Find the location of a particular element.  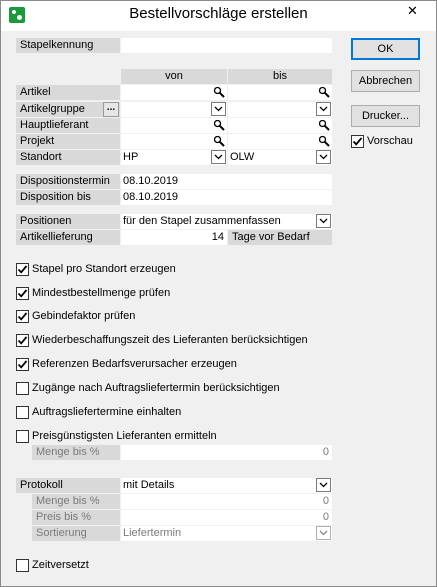

vorschau-checkbox is located at coordinates (357, 141).